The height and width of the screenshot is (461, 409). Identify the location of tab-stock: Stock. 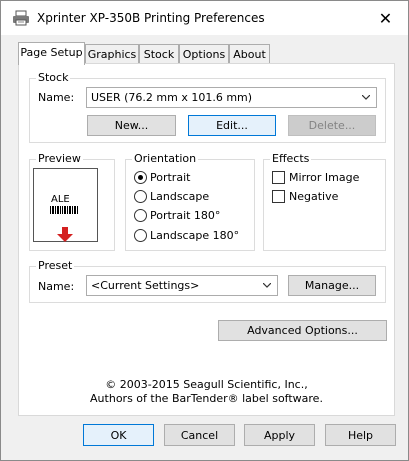
(159, 54).